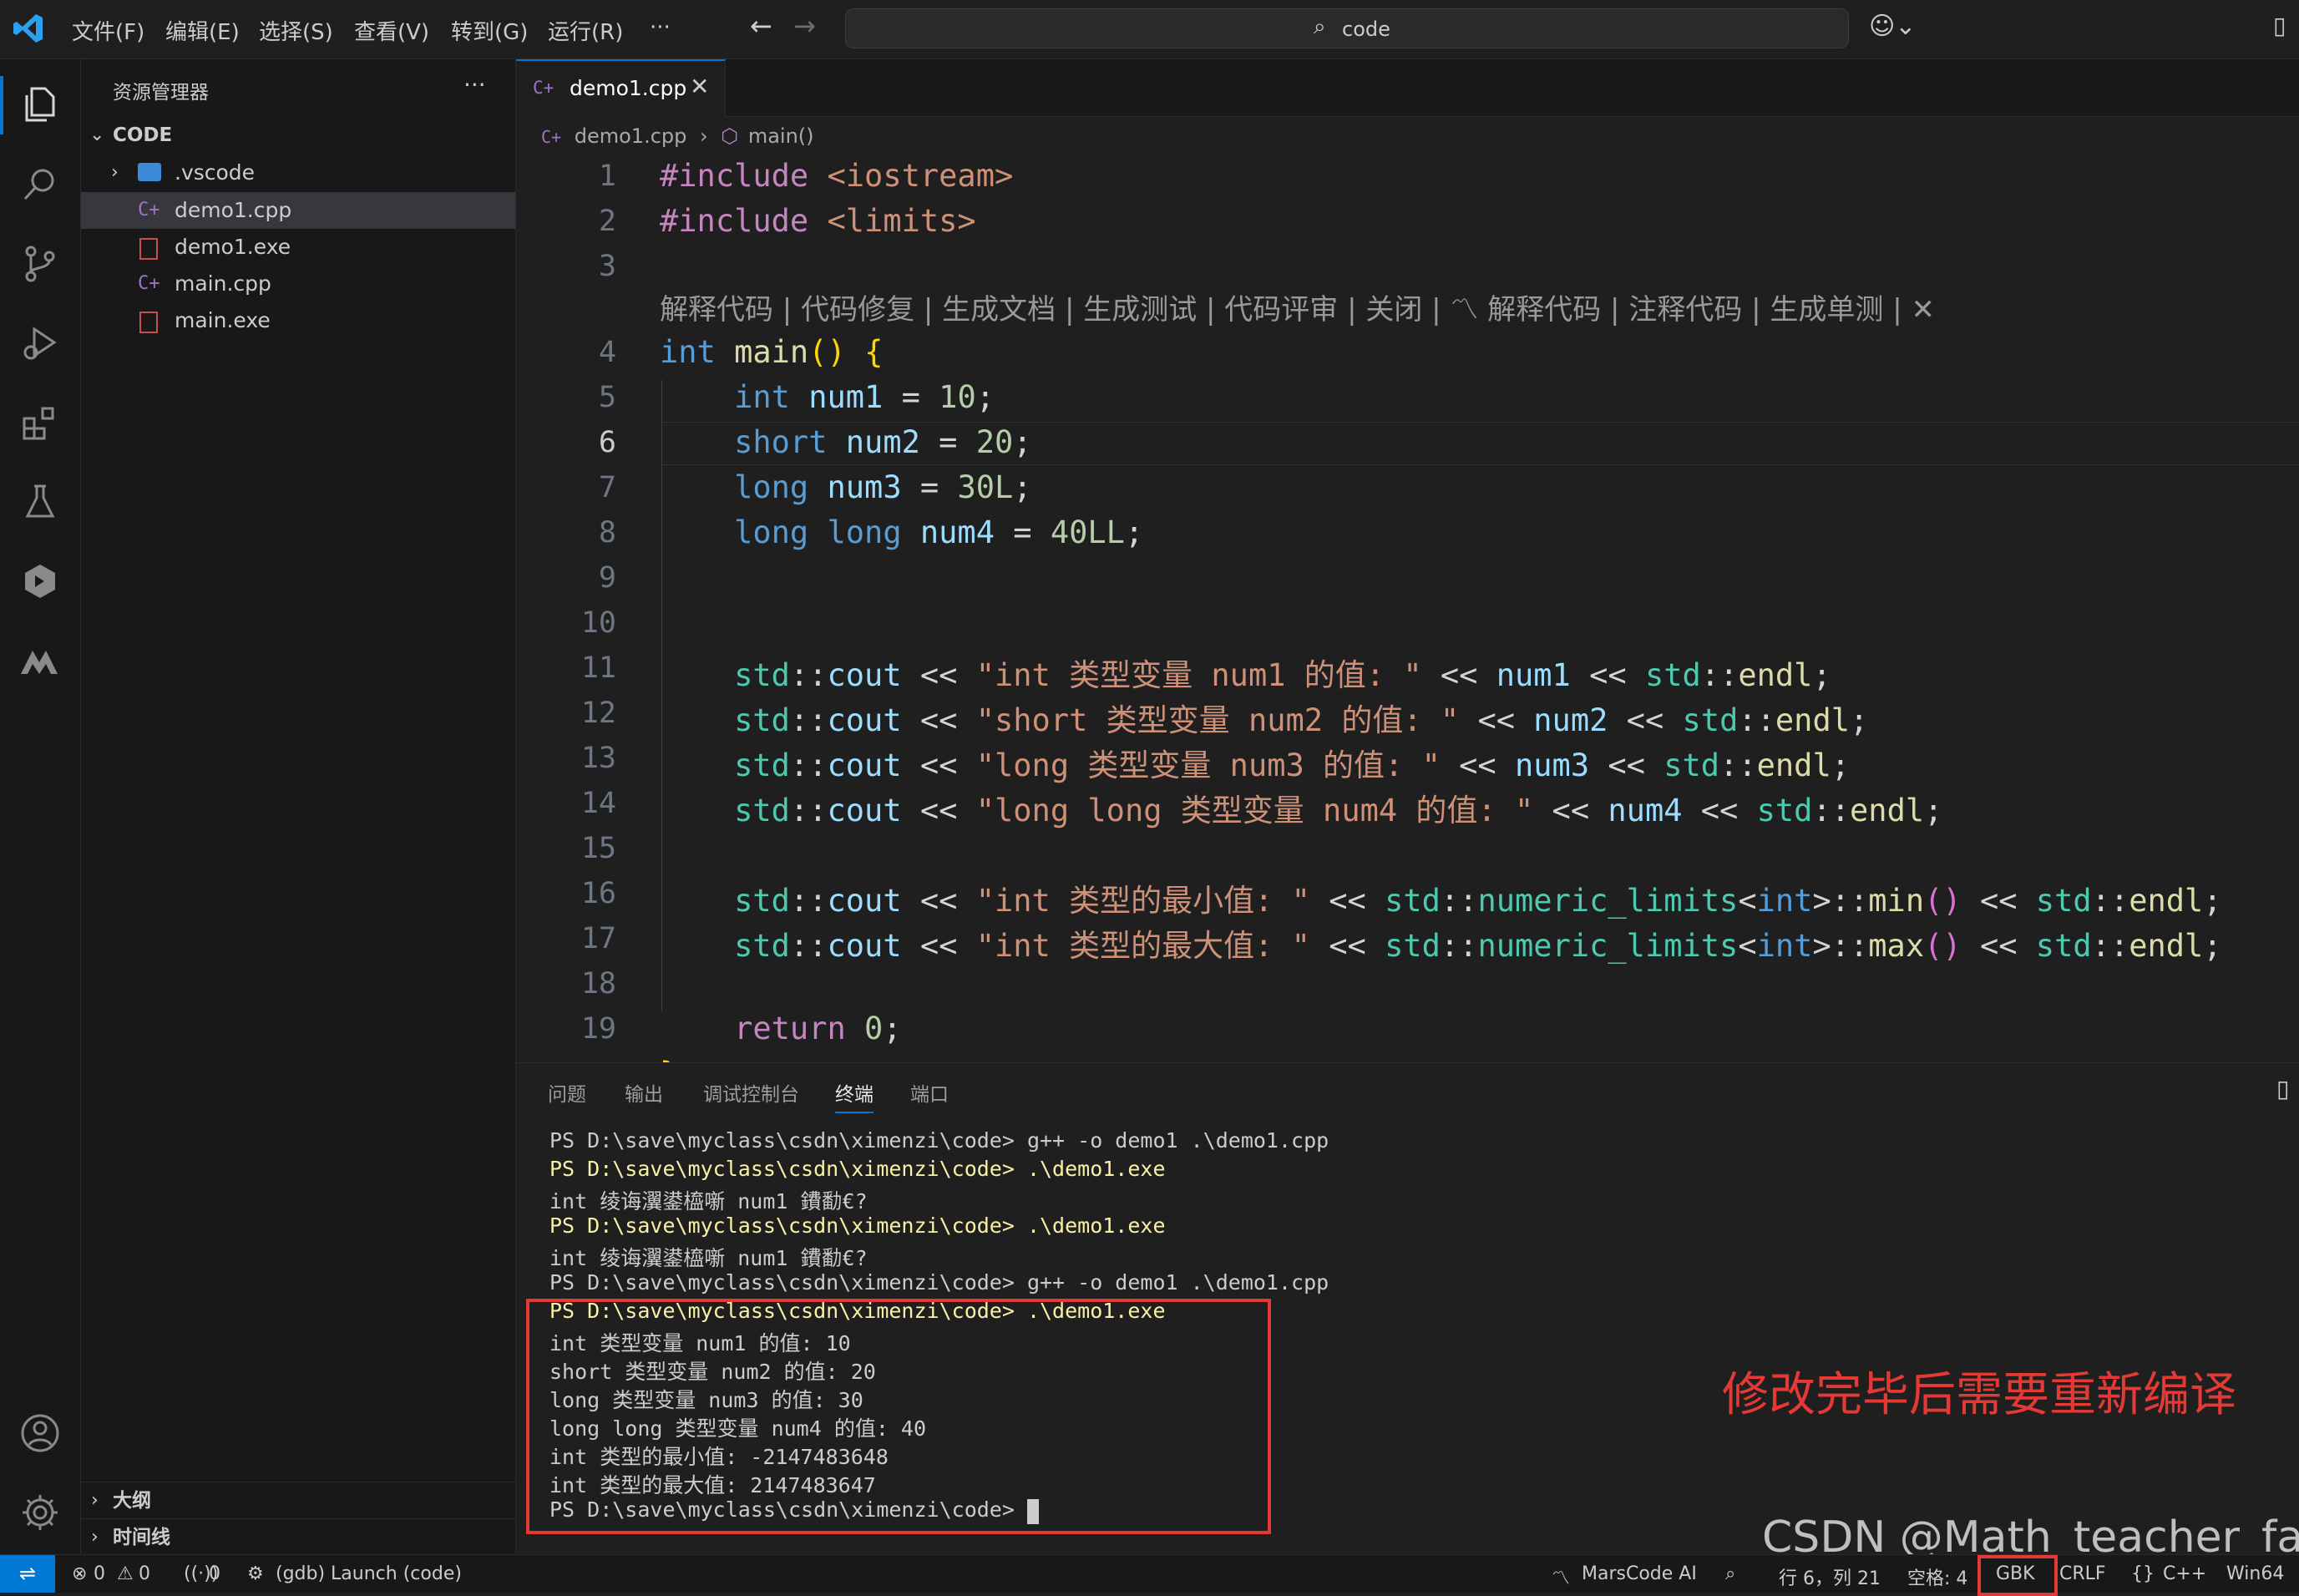 This screenshot has height=1596, width=2299. I want to click on language-mode: C++, so click(2185, 1573).